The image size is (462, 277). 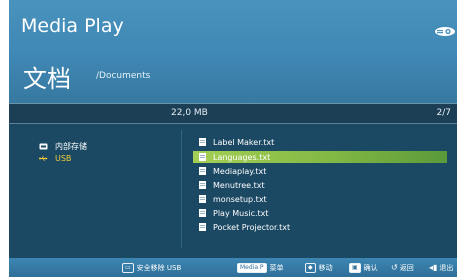 I want to click on folder-path: /Documents, so click(x=123, y=76).